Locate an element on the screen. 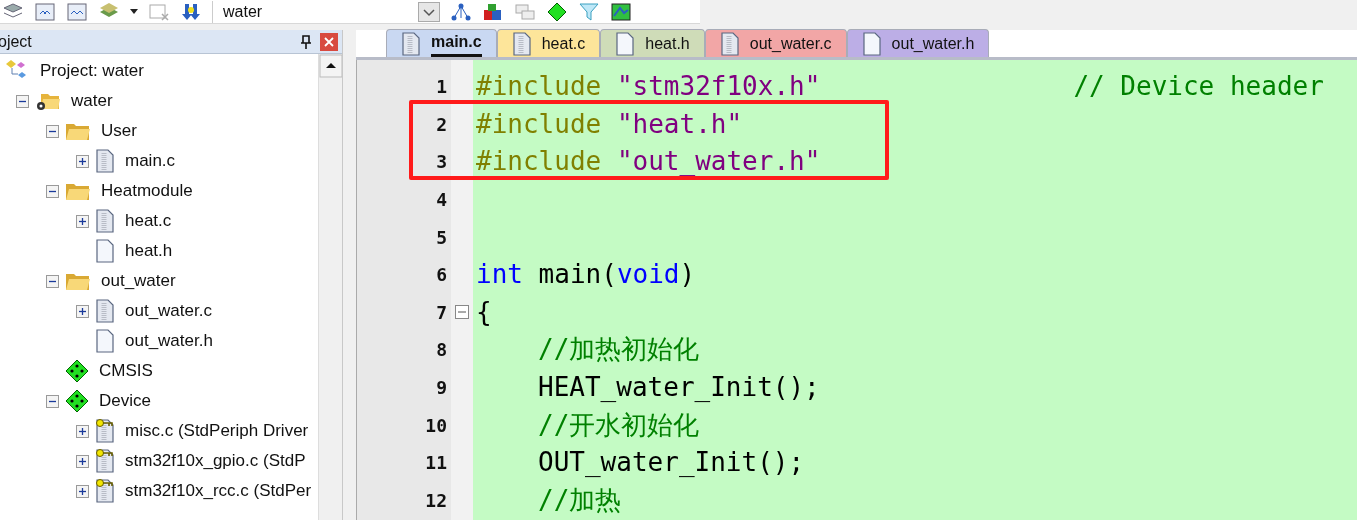  tree-item: out_water is located at coordinates (138, 281).